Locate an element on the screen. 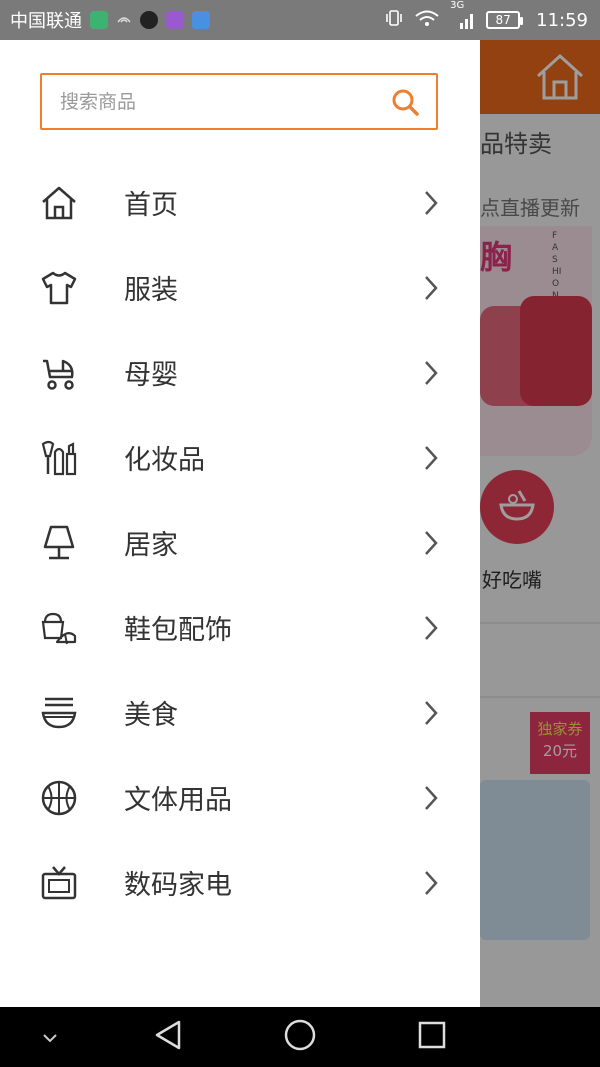 The image size is (600, 1067). home-icon is located at coordinates (59, 203).